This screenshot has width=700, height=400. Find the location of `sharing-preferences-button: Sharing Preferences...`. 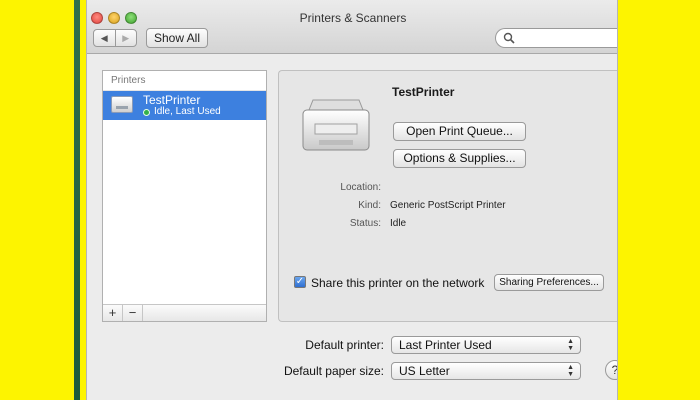

sharing-preferences-button: Sharing Preferences... is located at coordinates (549, 282).